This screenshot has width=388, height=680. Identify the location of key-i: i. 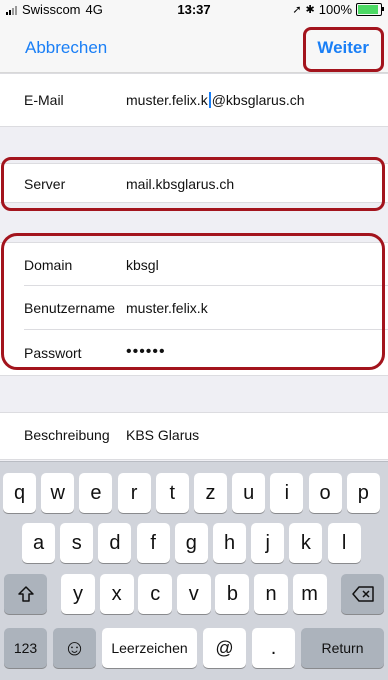
(287, 493).